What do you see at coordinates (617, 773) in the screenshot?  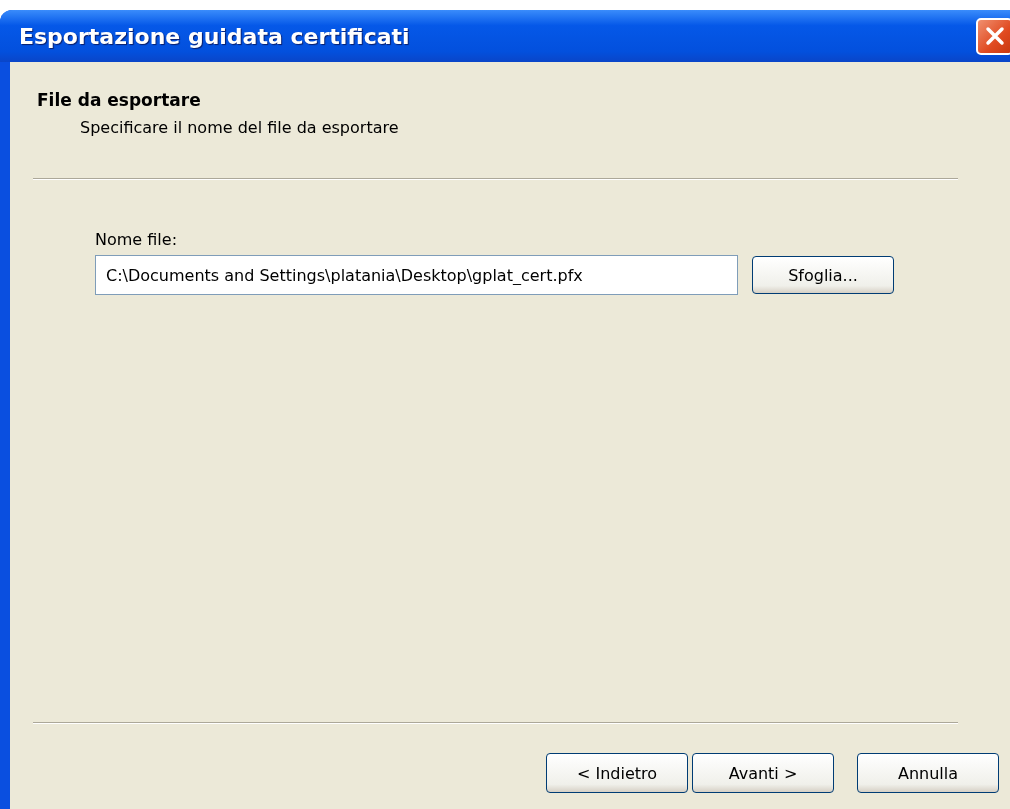 I see `back-button: < Indietro` at bounding box center [617, 773].